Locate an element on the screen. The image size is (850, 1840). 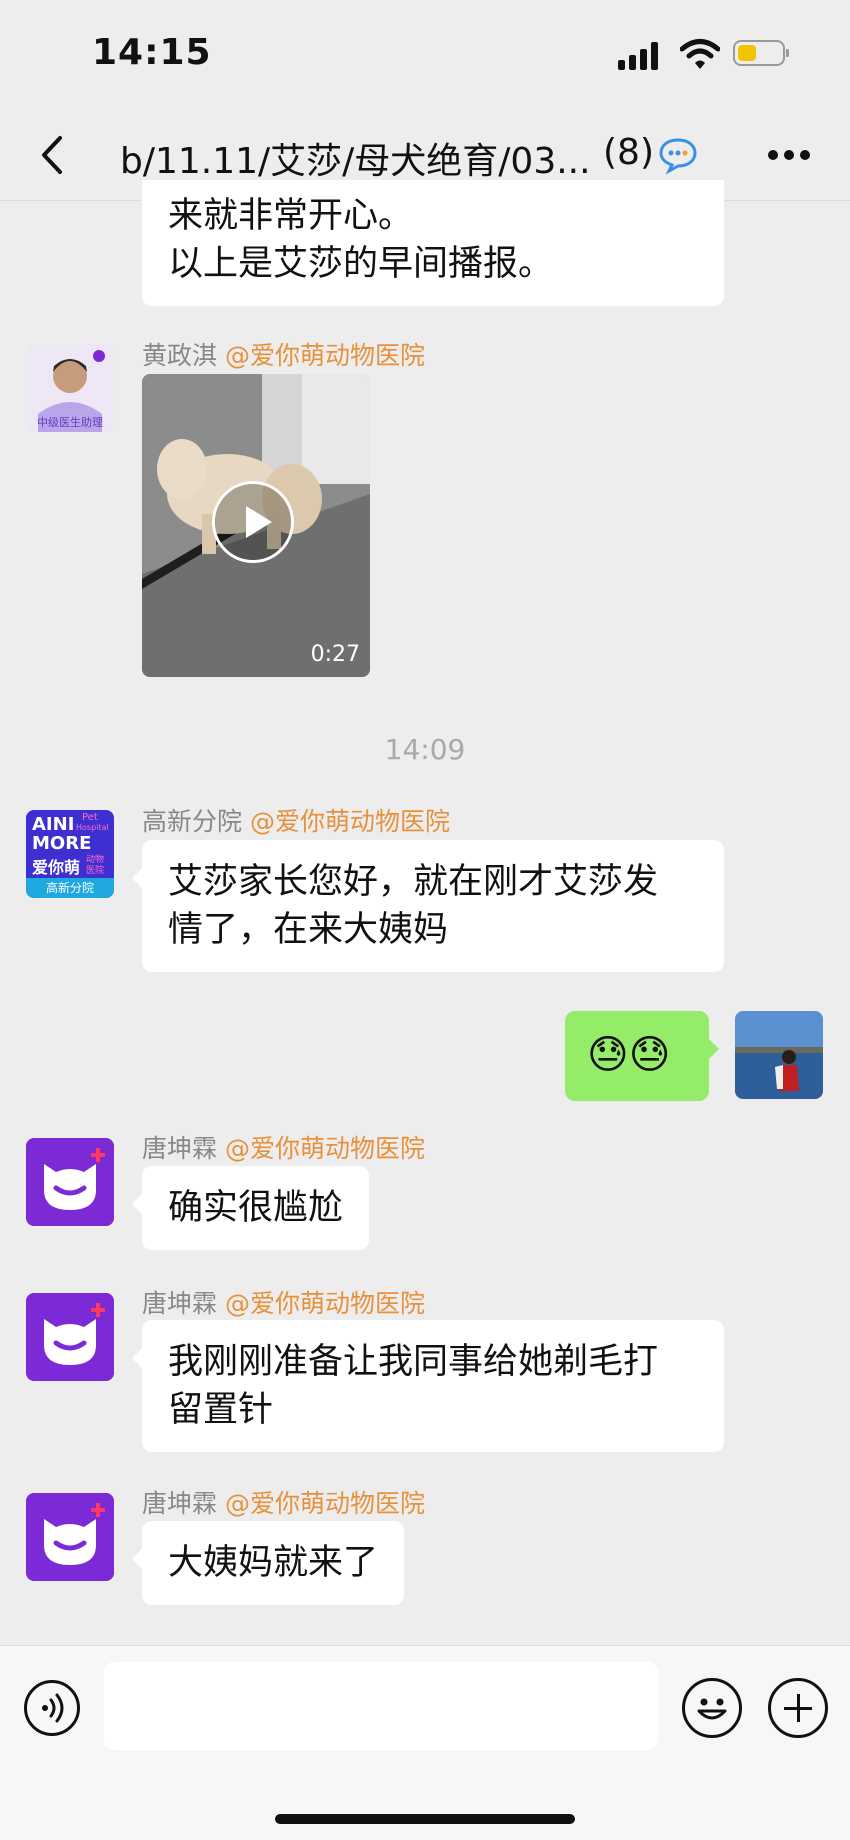
play-icon is located at coordinates (253, 522).